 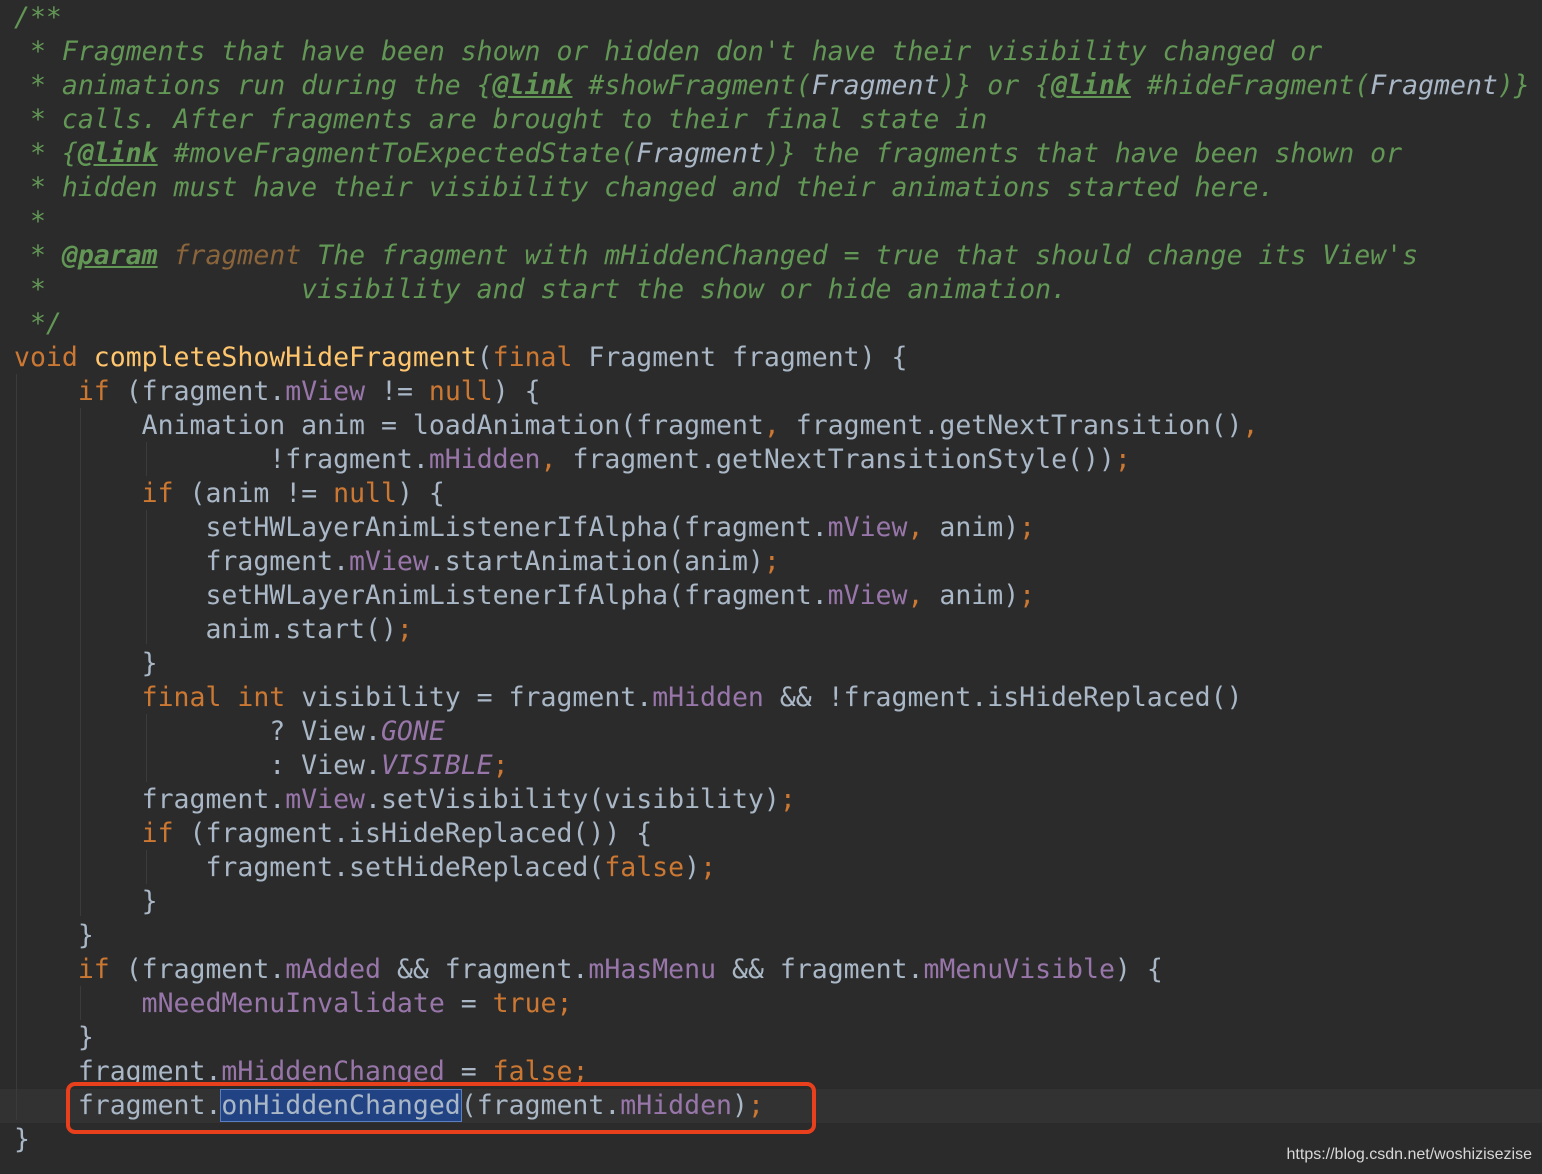 I want to click on code-token: VISIBLE, so click(x=436, y=765).